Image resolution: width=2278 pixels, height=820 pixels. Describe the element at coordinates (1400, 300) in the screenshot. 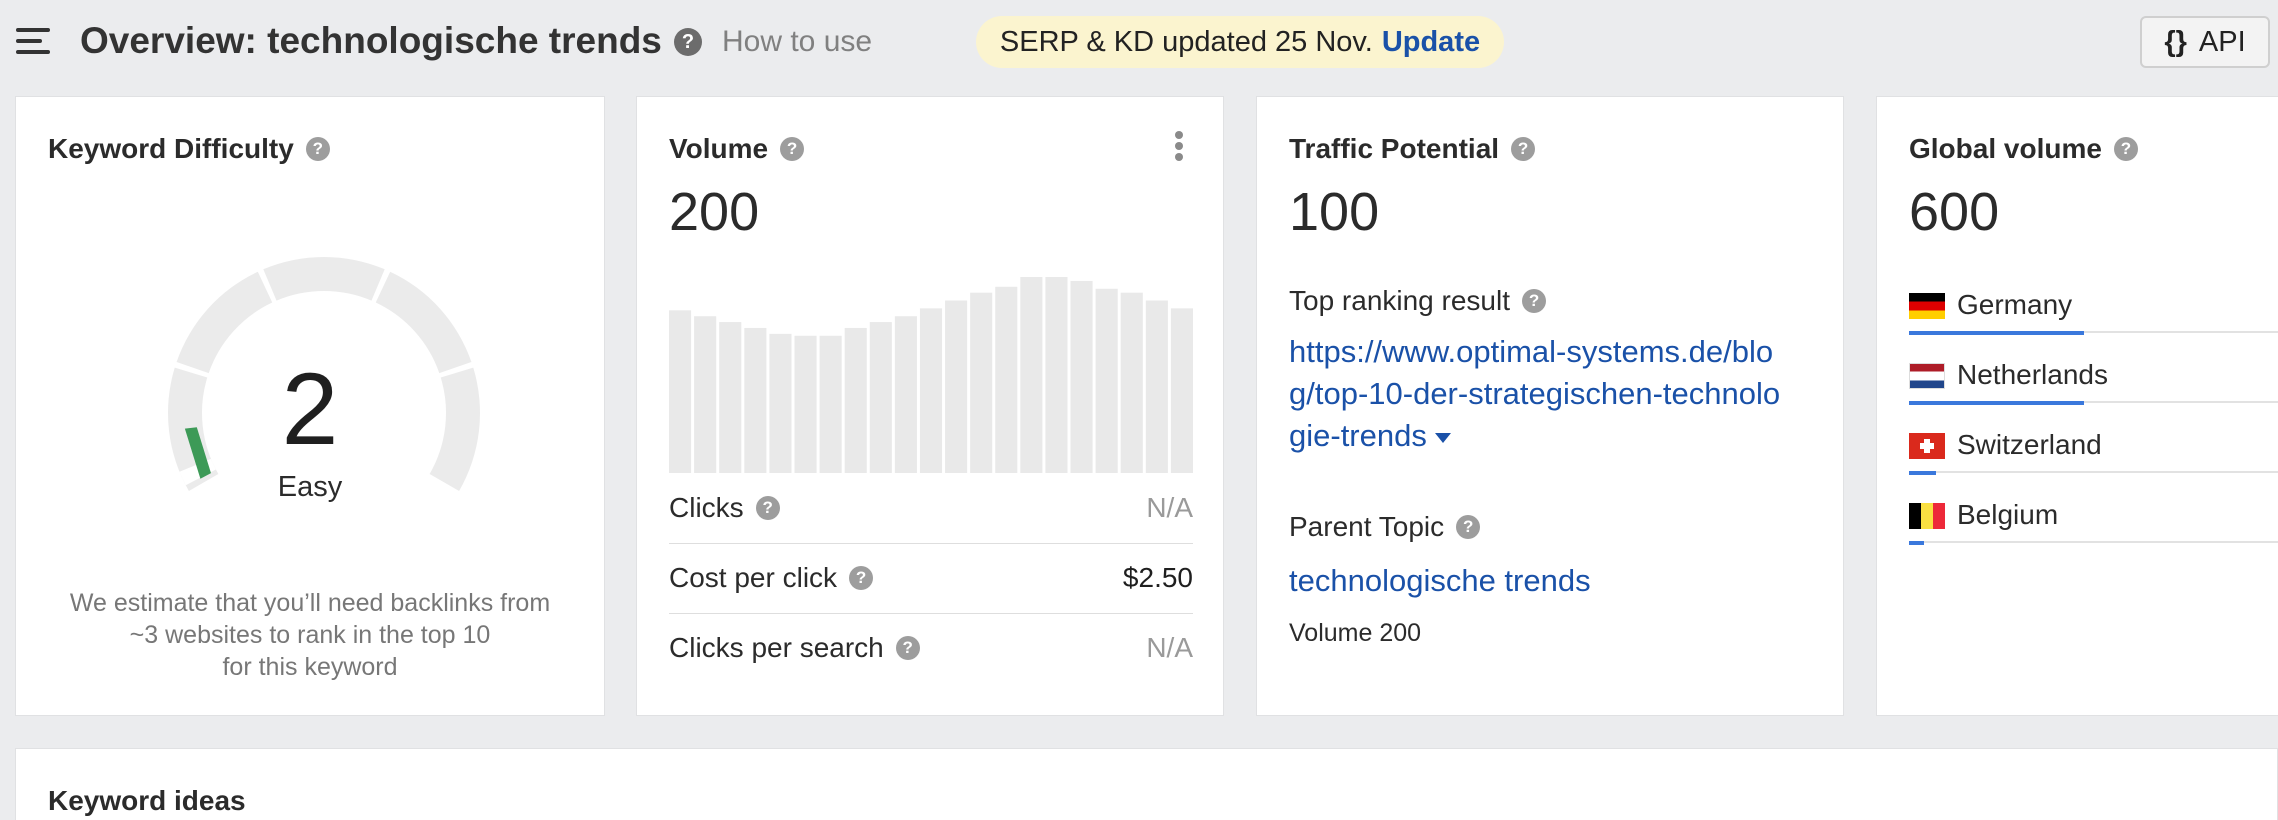

I see `top-result-label: Top ranking result` at that location.